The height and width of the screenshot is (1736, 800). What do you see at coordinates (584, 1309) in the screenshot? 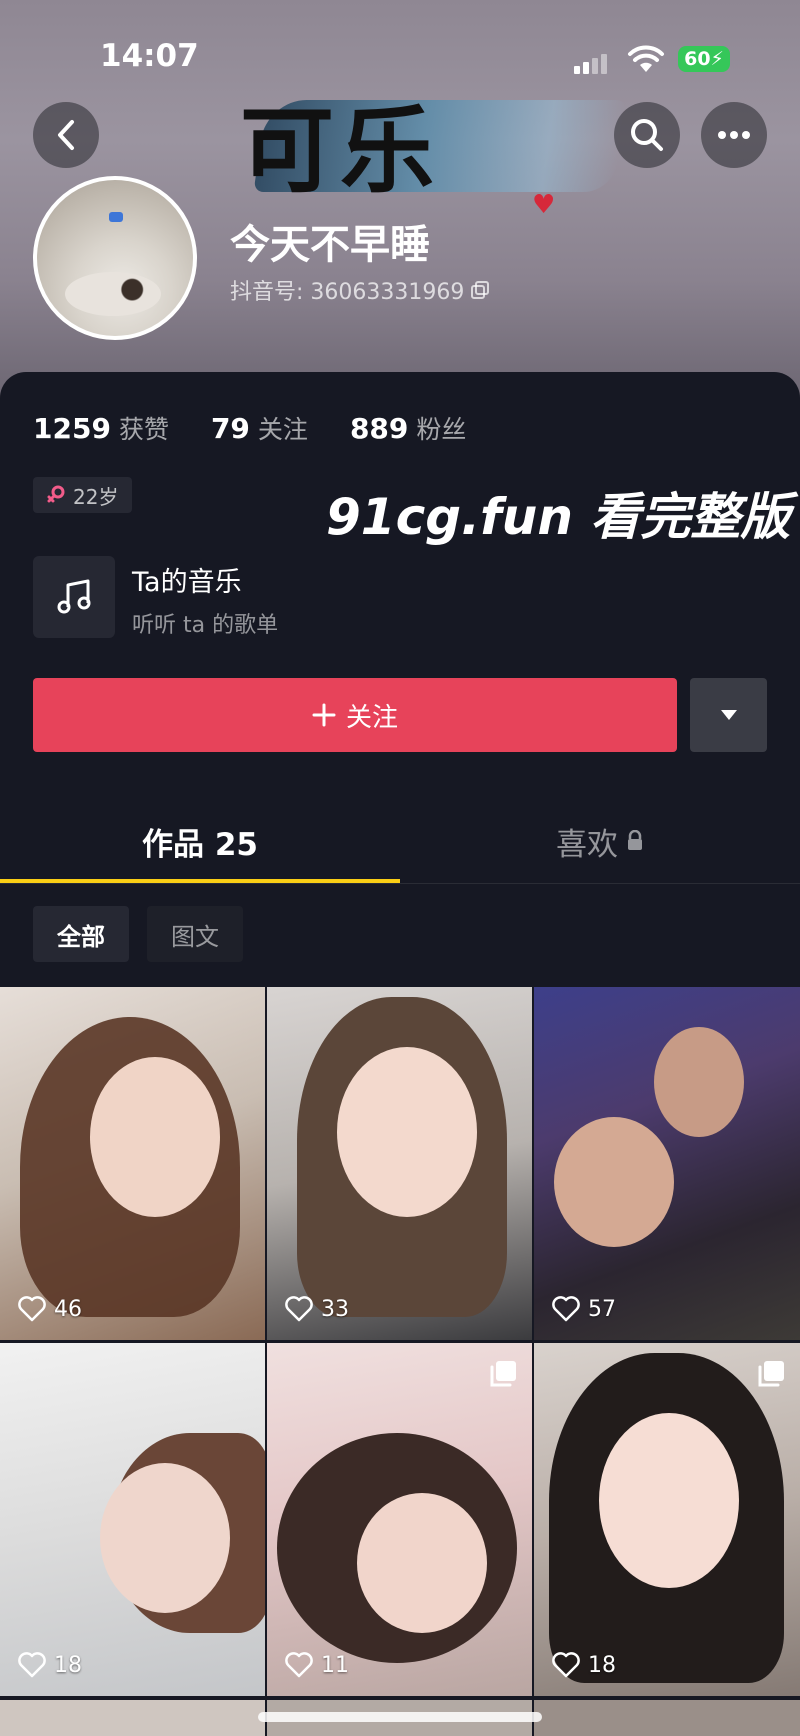
I see `like-count: 57` at bounding box center [584, 1309].